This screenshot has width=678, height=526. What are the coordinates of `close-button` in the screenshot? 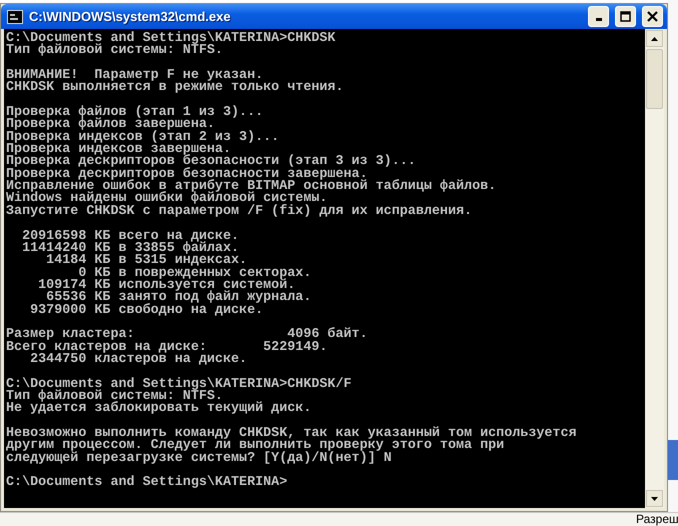 It's located at (652, 16).